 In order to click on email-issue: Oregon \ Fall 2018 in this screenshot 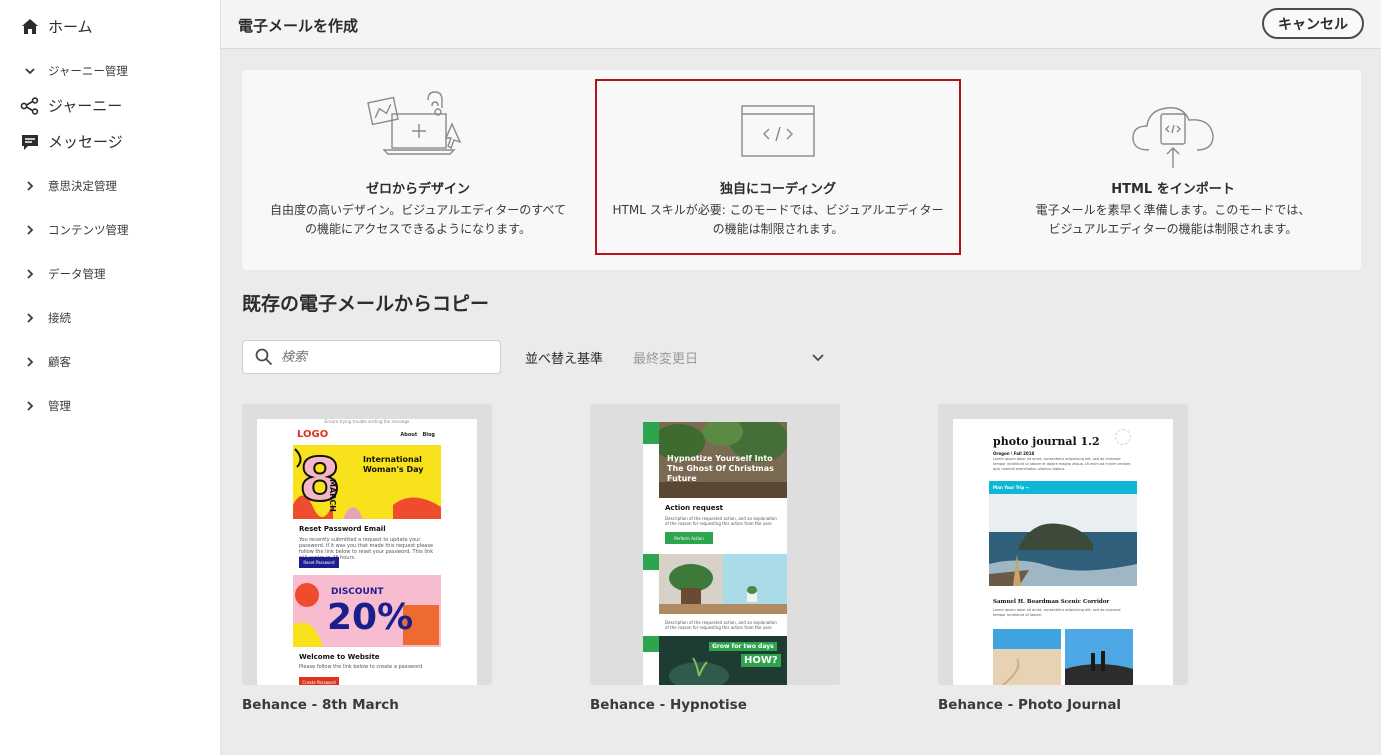, I will do `click(1014, 453)`.